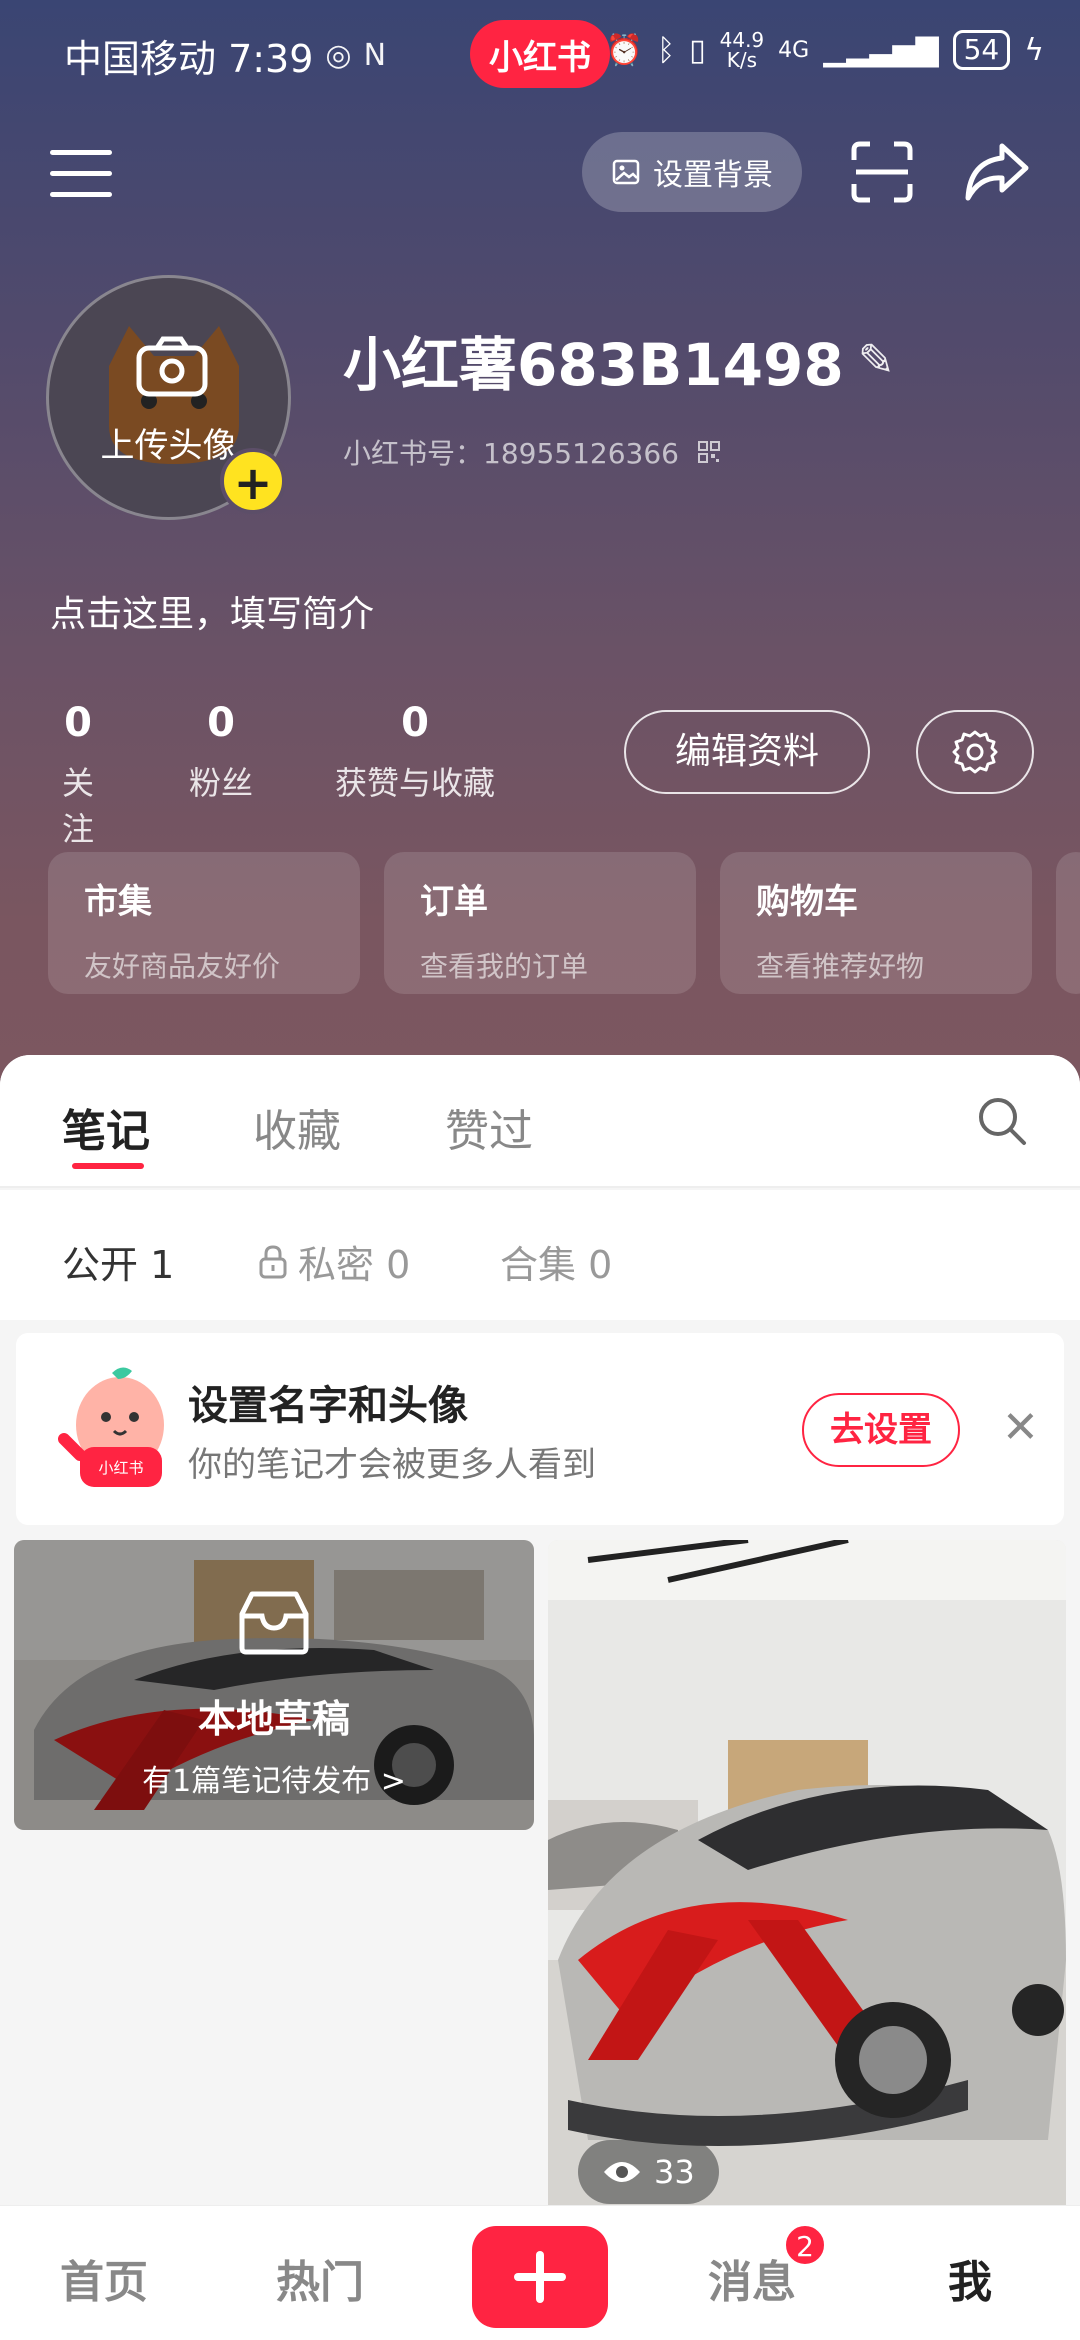 This screenshot has width=1080, height=2340. I want to click on stat-followers: 0 粉丝, so click(221, 752).